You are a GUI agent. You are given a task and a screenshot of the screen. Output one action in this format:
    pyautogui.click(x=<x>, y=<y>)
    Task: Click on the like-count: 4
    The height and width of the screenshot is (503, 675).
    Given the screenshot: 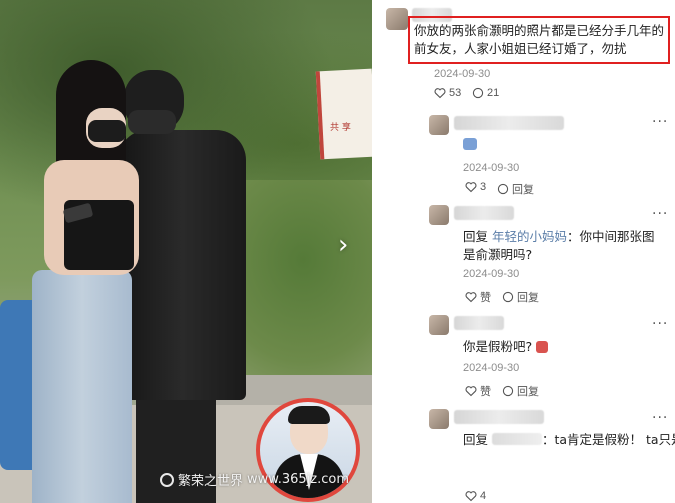 What is the action you would take?
    pyautogui.click(x=483, y=496)
    